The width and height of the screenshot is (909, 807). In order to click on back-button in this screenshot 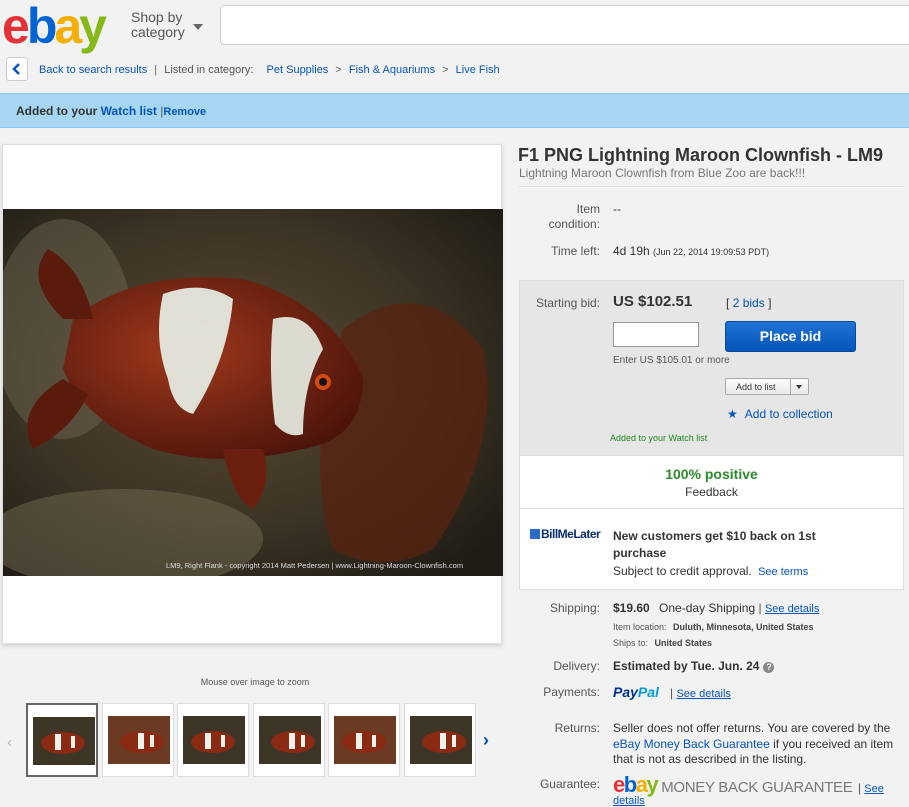, I will do `click(17, 69)`.